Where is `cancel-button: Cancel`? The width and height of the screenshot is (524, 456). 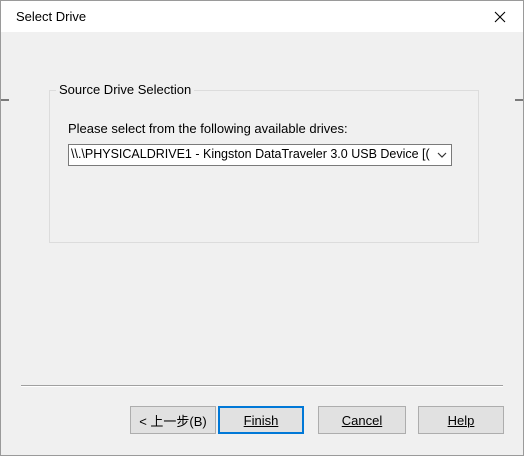
cancel-button: Cancel is located at coordinates (362, 420).